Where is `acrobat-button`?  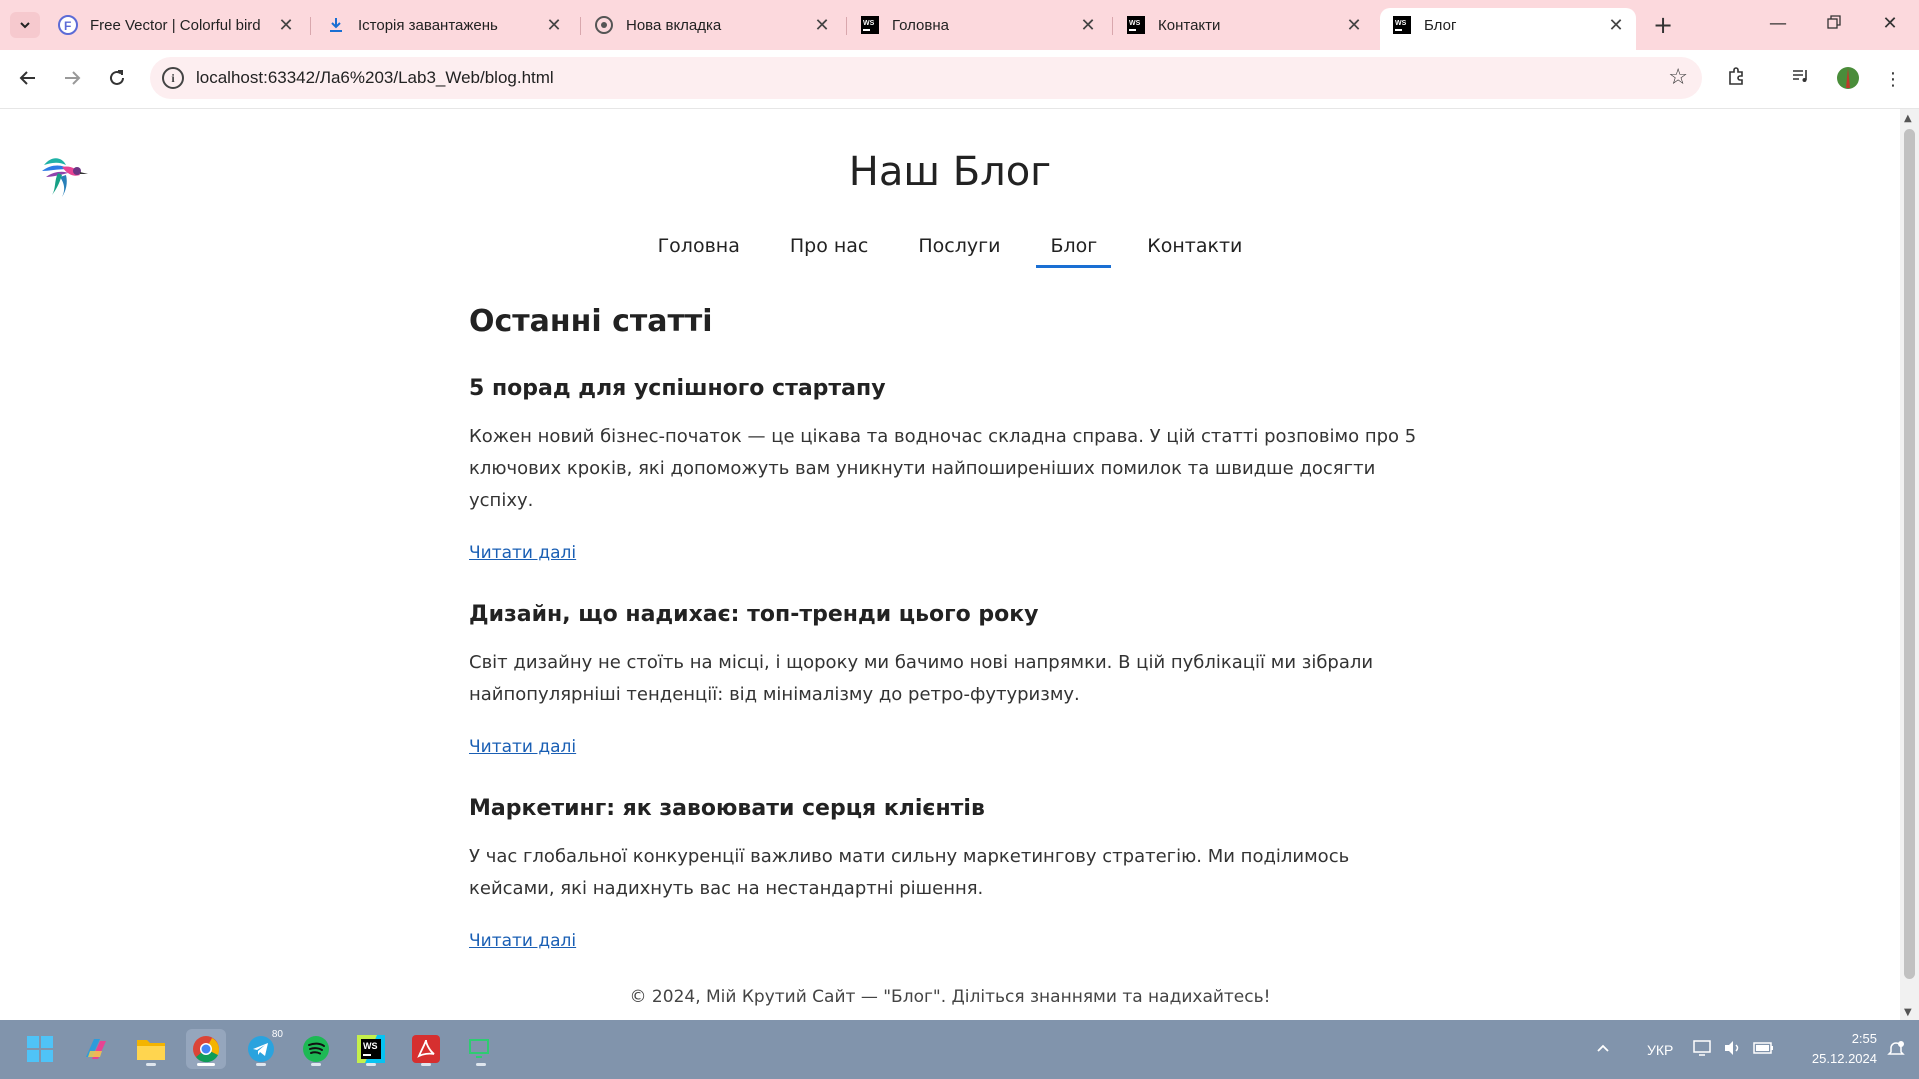
acrobat-button is located at coordinates (426, 1049).